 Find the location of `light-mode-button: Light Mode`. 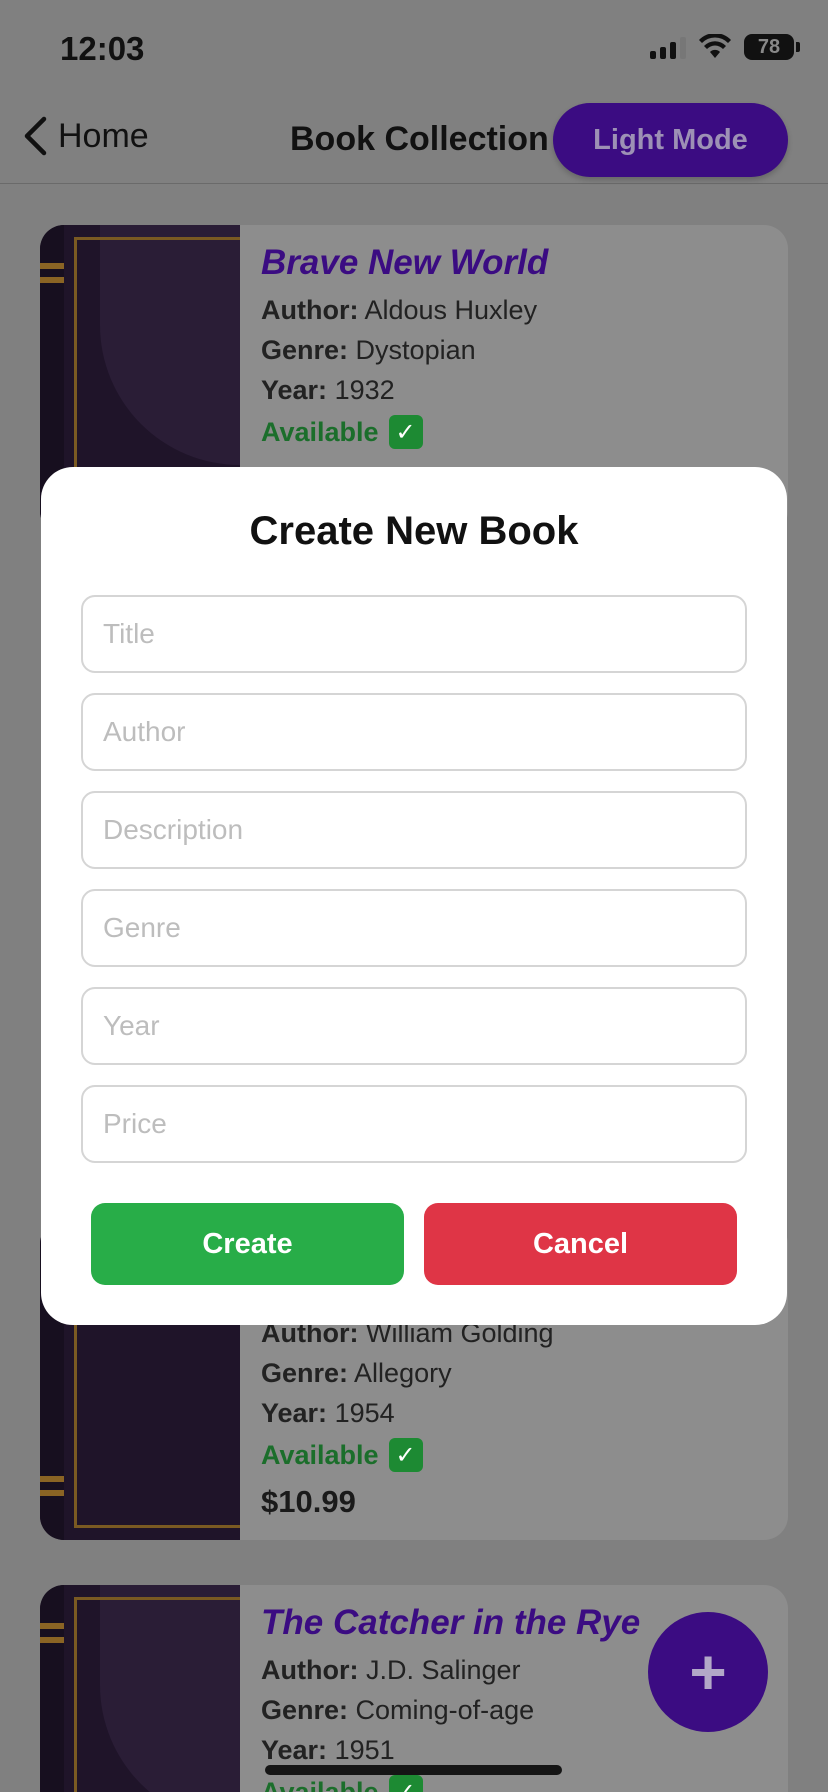

light-mode-button: Light Mode is located at coordinates (670, 140).